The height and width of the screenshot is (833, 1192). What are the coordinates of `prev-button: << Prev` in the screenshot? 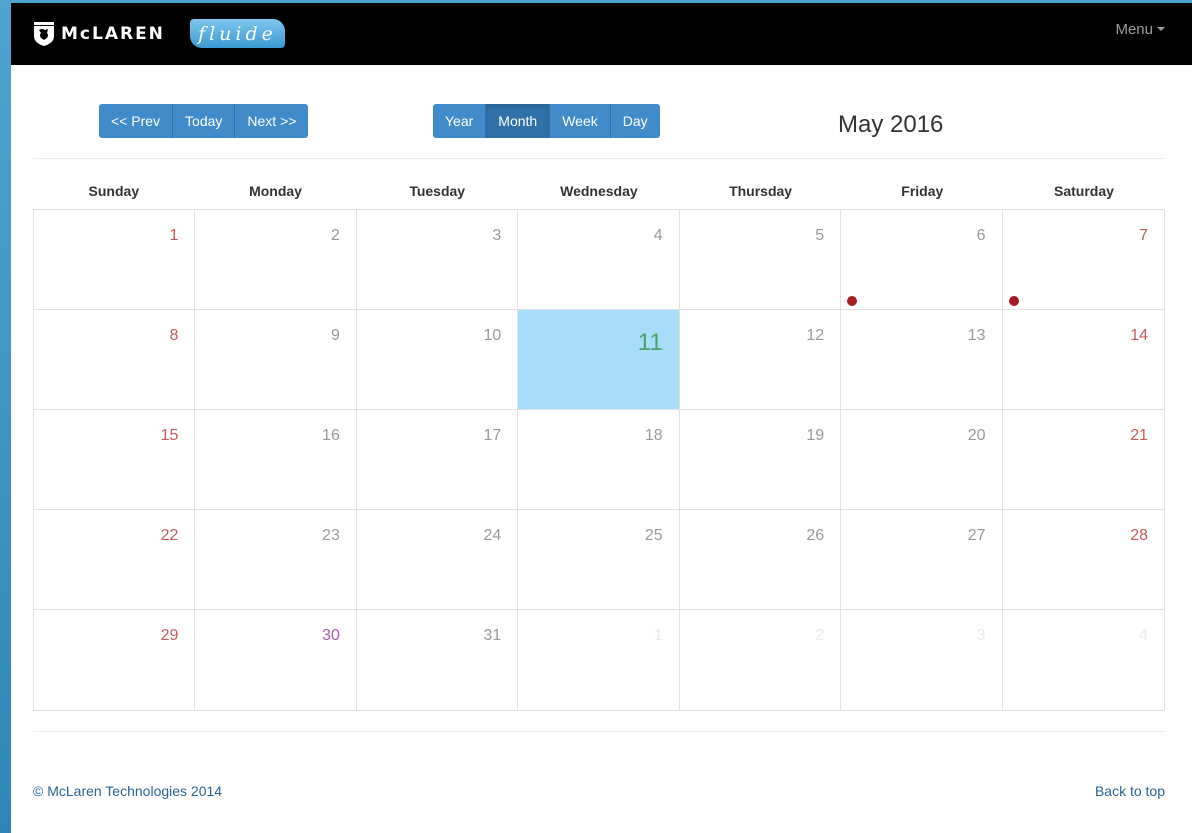 It's located at (136, 121).